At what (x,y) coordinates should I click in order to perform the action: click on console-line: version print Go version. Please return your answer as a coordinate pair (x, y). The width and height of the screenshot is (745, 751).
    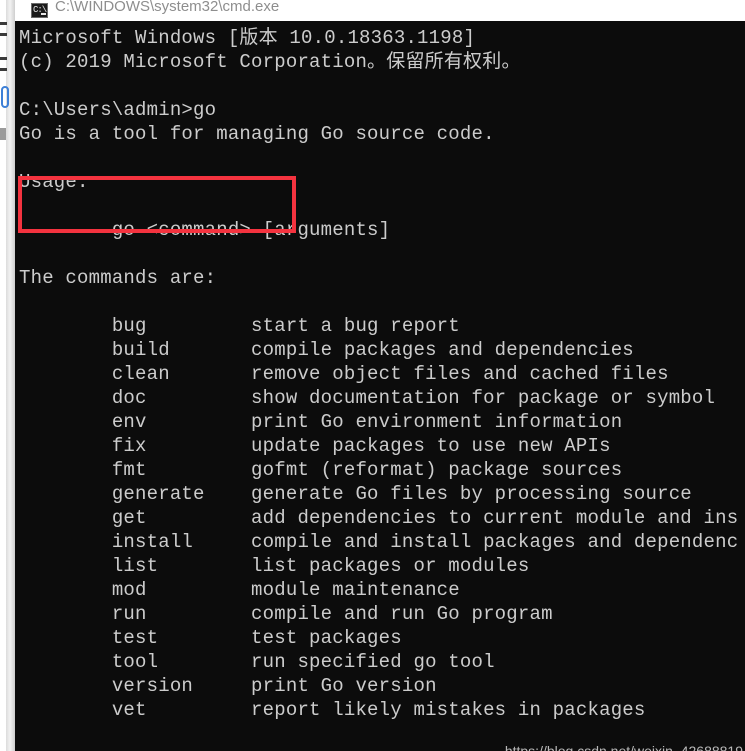
    Looking at the image, I should click on (228, 686).